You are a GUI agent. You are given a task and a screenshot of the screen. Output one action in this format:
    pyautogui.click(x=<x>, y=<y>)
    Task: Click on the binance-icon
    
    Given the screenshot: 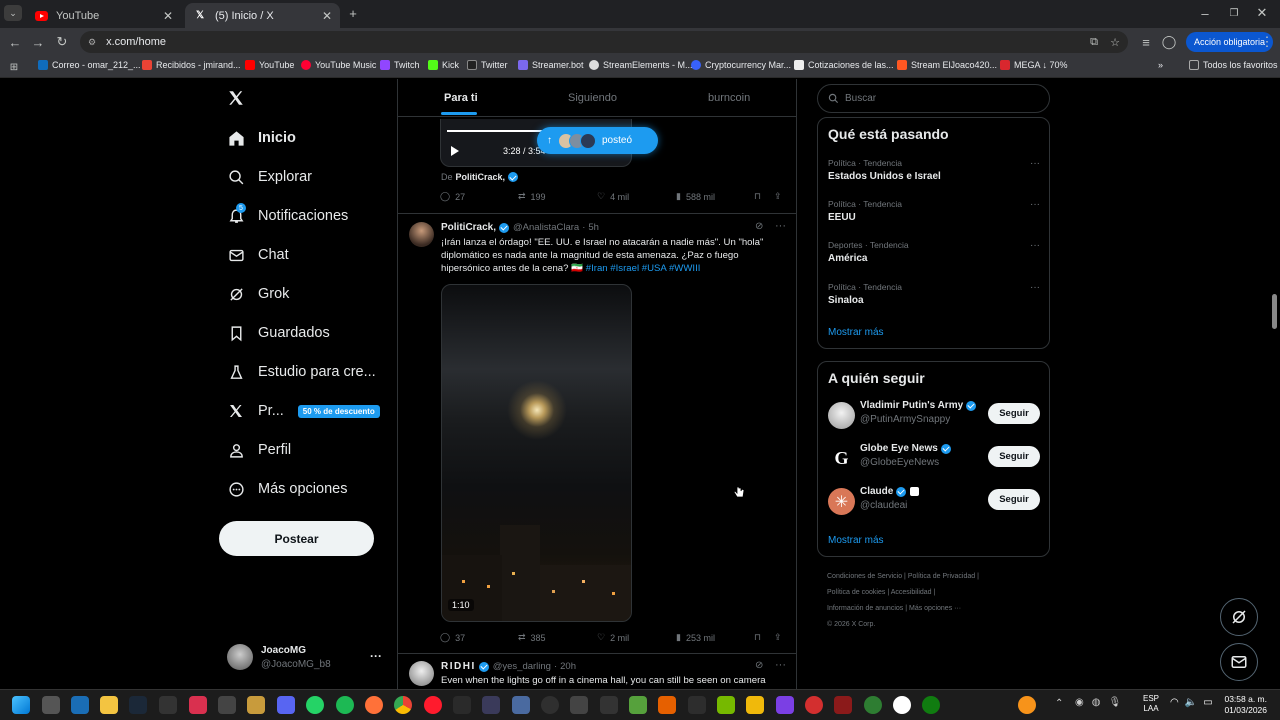 What is the action you would take?
    pyautogui.click(x=755, y=705)
    